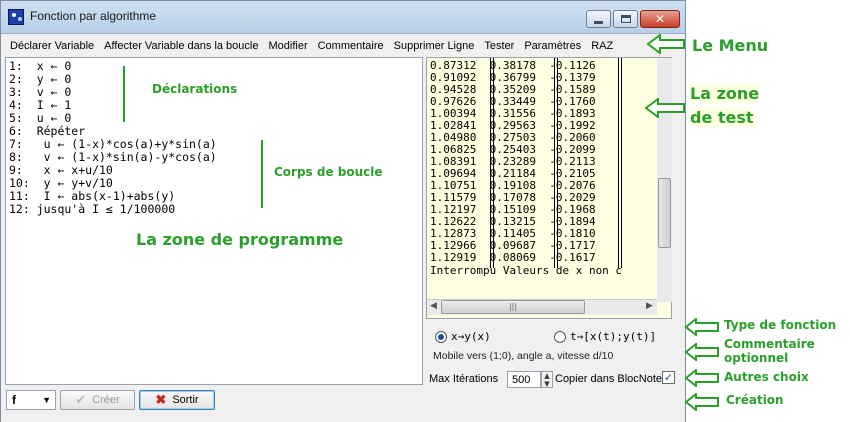 The image size is (850, 422). Describe the element at coordinates (701, 378) in the screenshot. I see `other-choices-arrow-icon` at that location.